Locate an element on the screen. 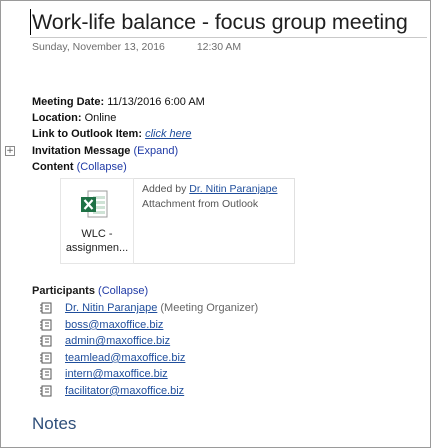 Image resolution: width=431 pixels, height=448 pixels. invitation-row: Invitation Message (Expand) is located at coordinates (105, 151).